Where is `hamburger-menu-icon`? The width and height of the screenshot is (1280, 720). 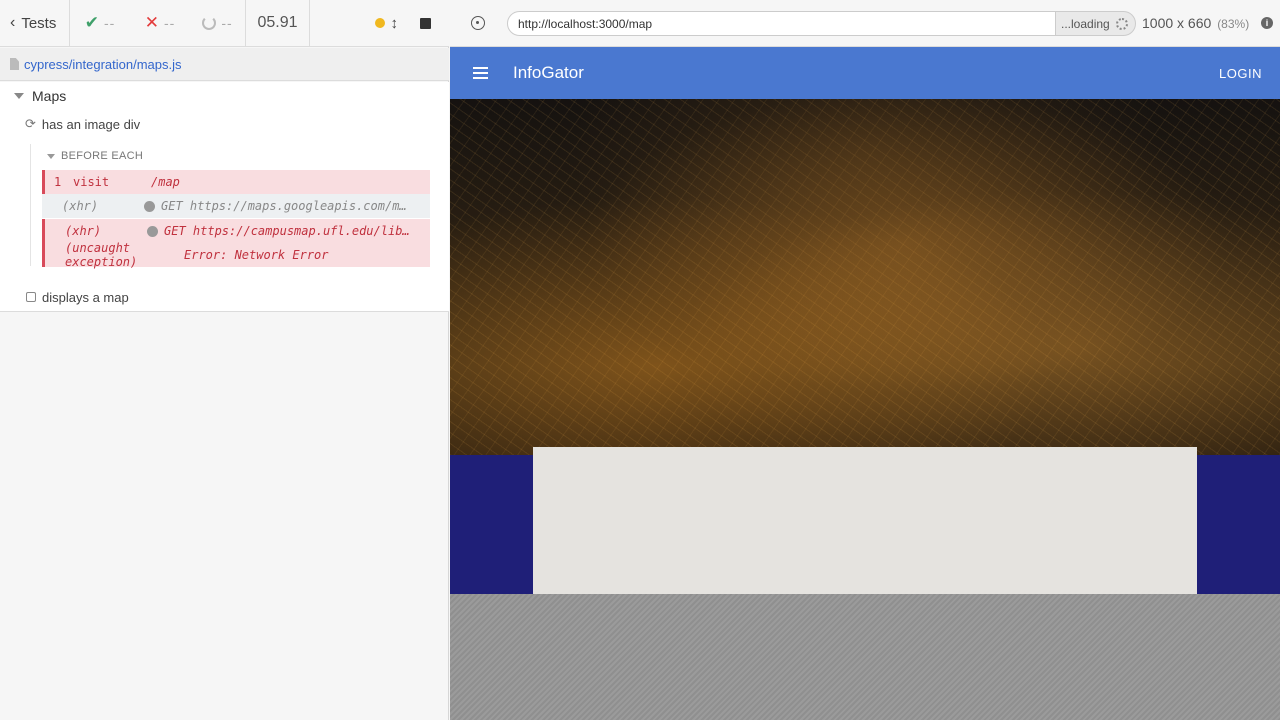 hamburger-menu-icon is located at coordinates (480, 73).